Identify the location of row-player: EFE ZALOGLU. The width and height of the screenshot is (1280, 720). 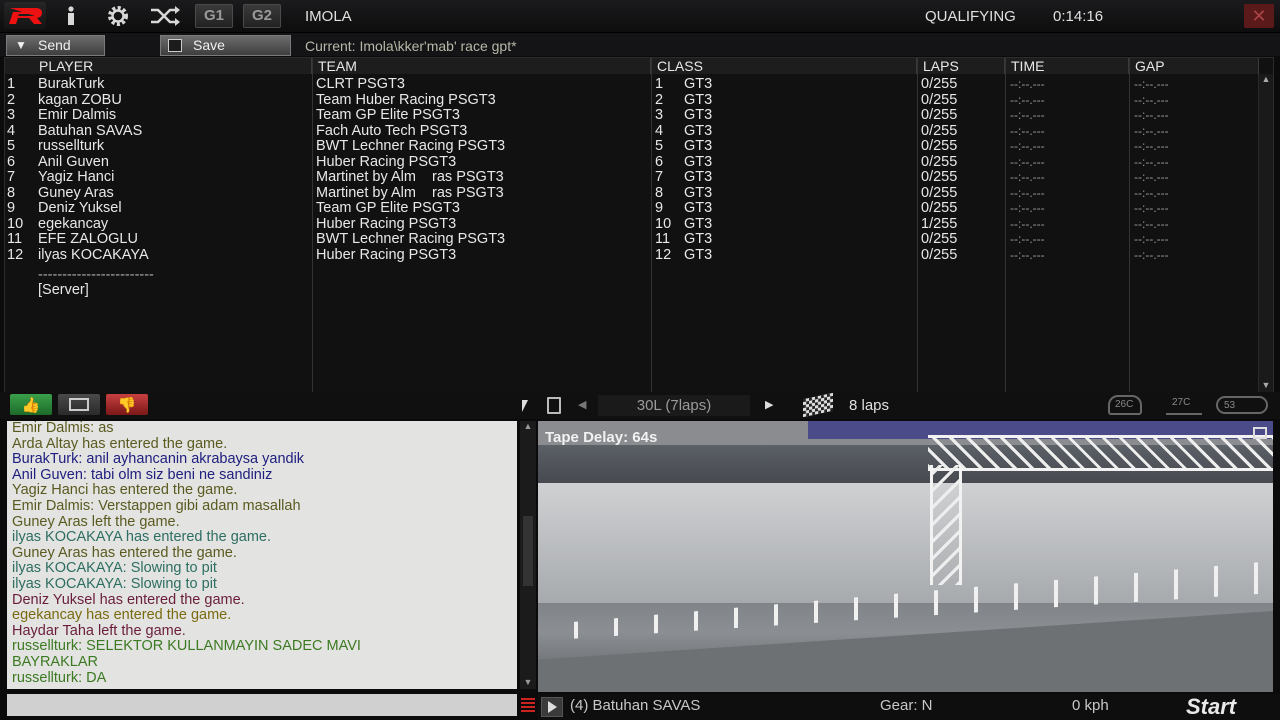
(88, 239).